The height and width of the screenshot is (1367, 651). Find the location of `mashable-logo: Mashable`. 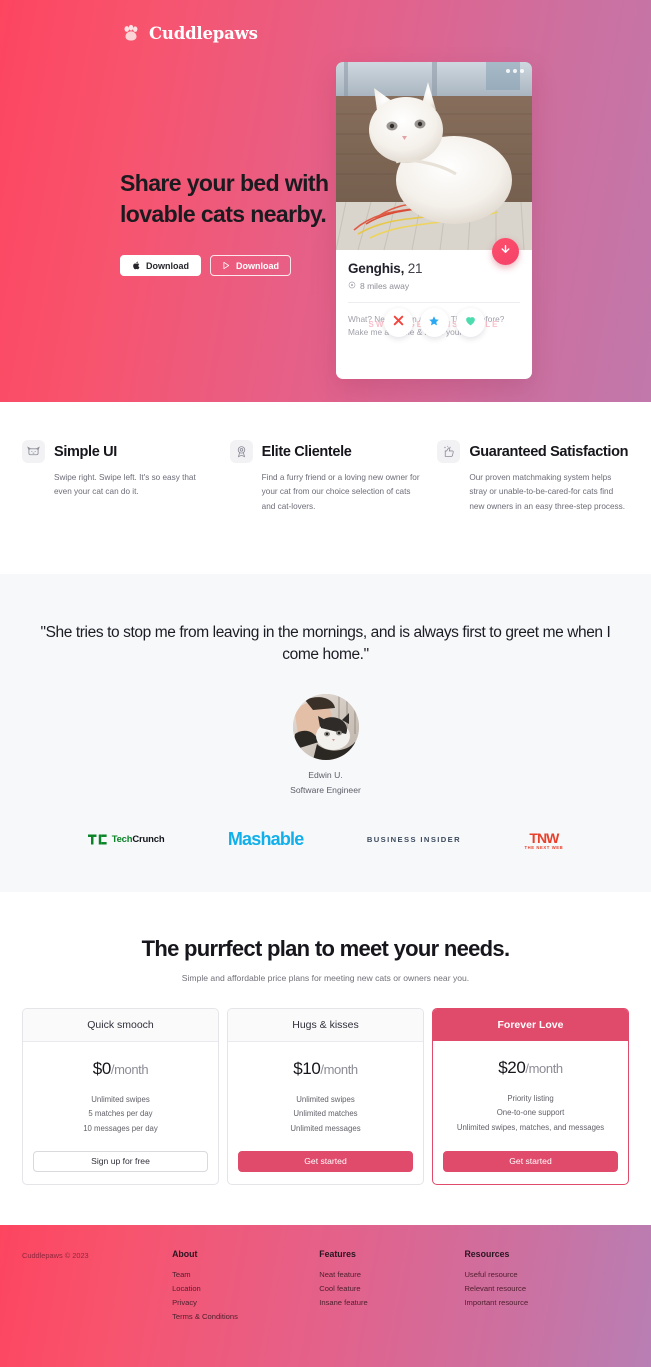

mashable-logo: Mashable is located at coordinates (265, 839).